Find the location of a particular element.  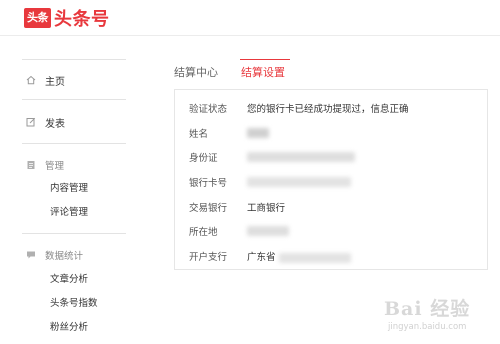

sidebar-group-stats: 数据统计 is located at coordinates (54, 255).